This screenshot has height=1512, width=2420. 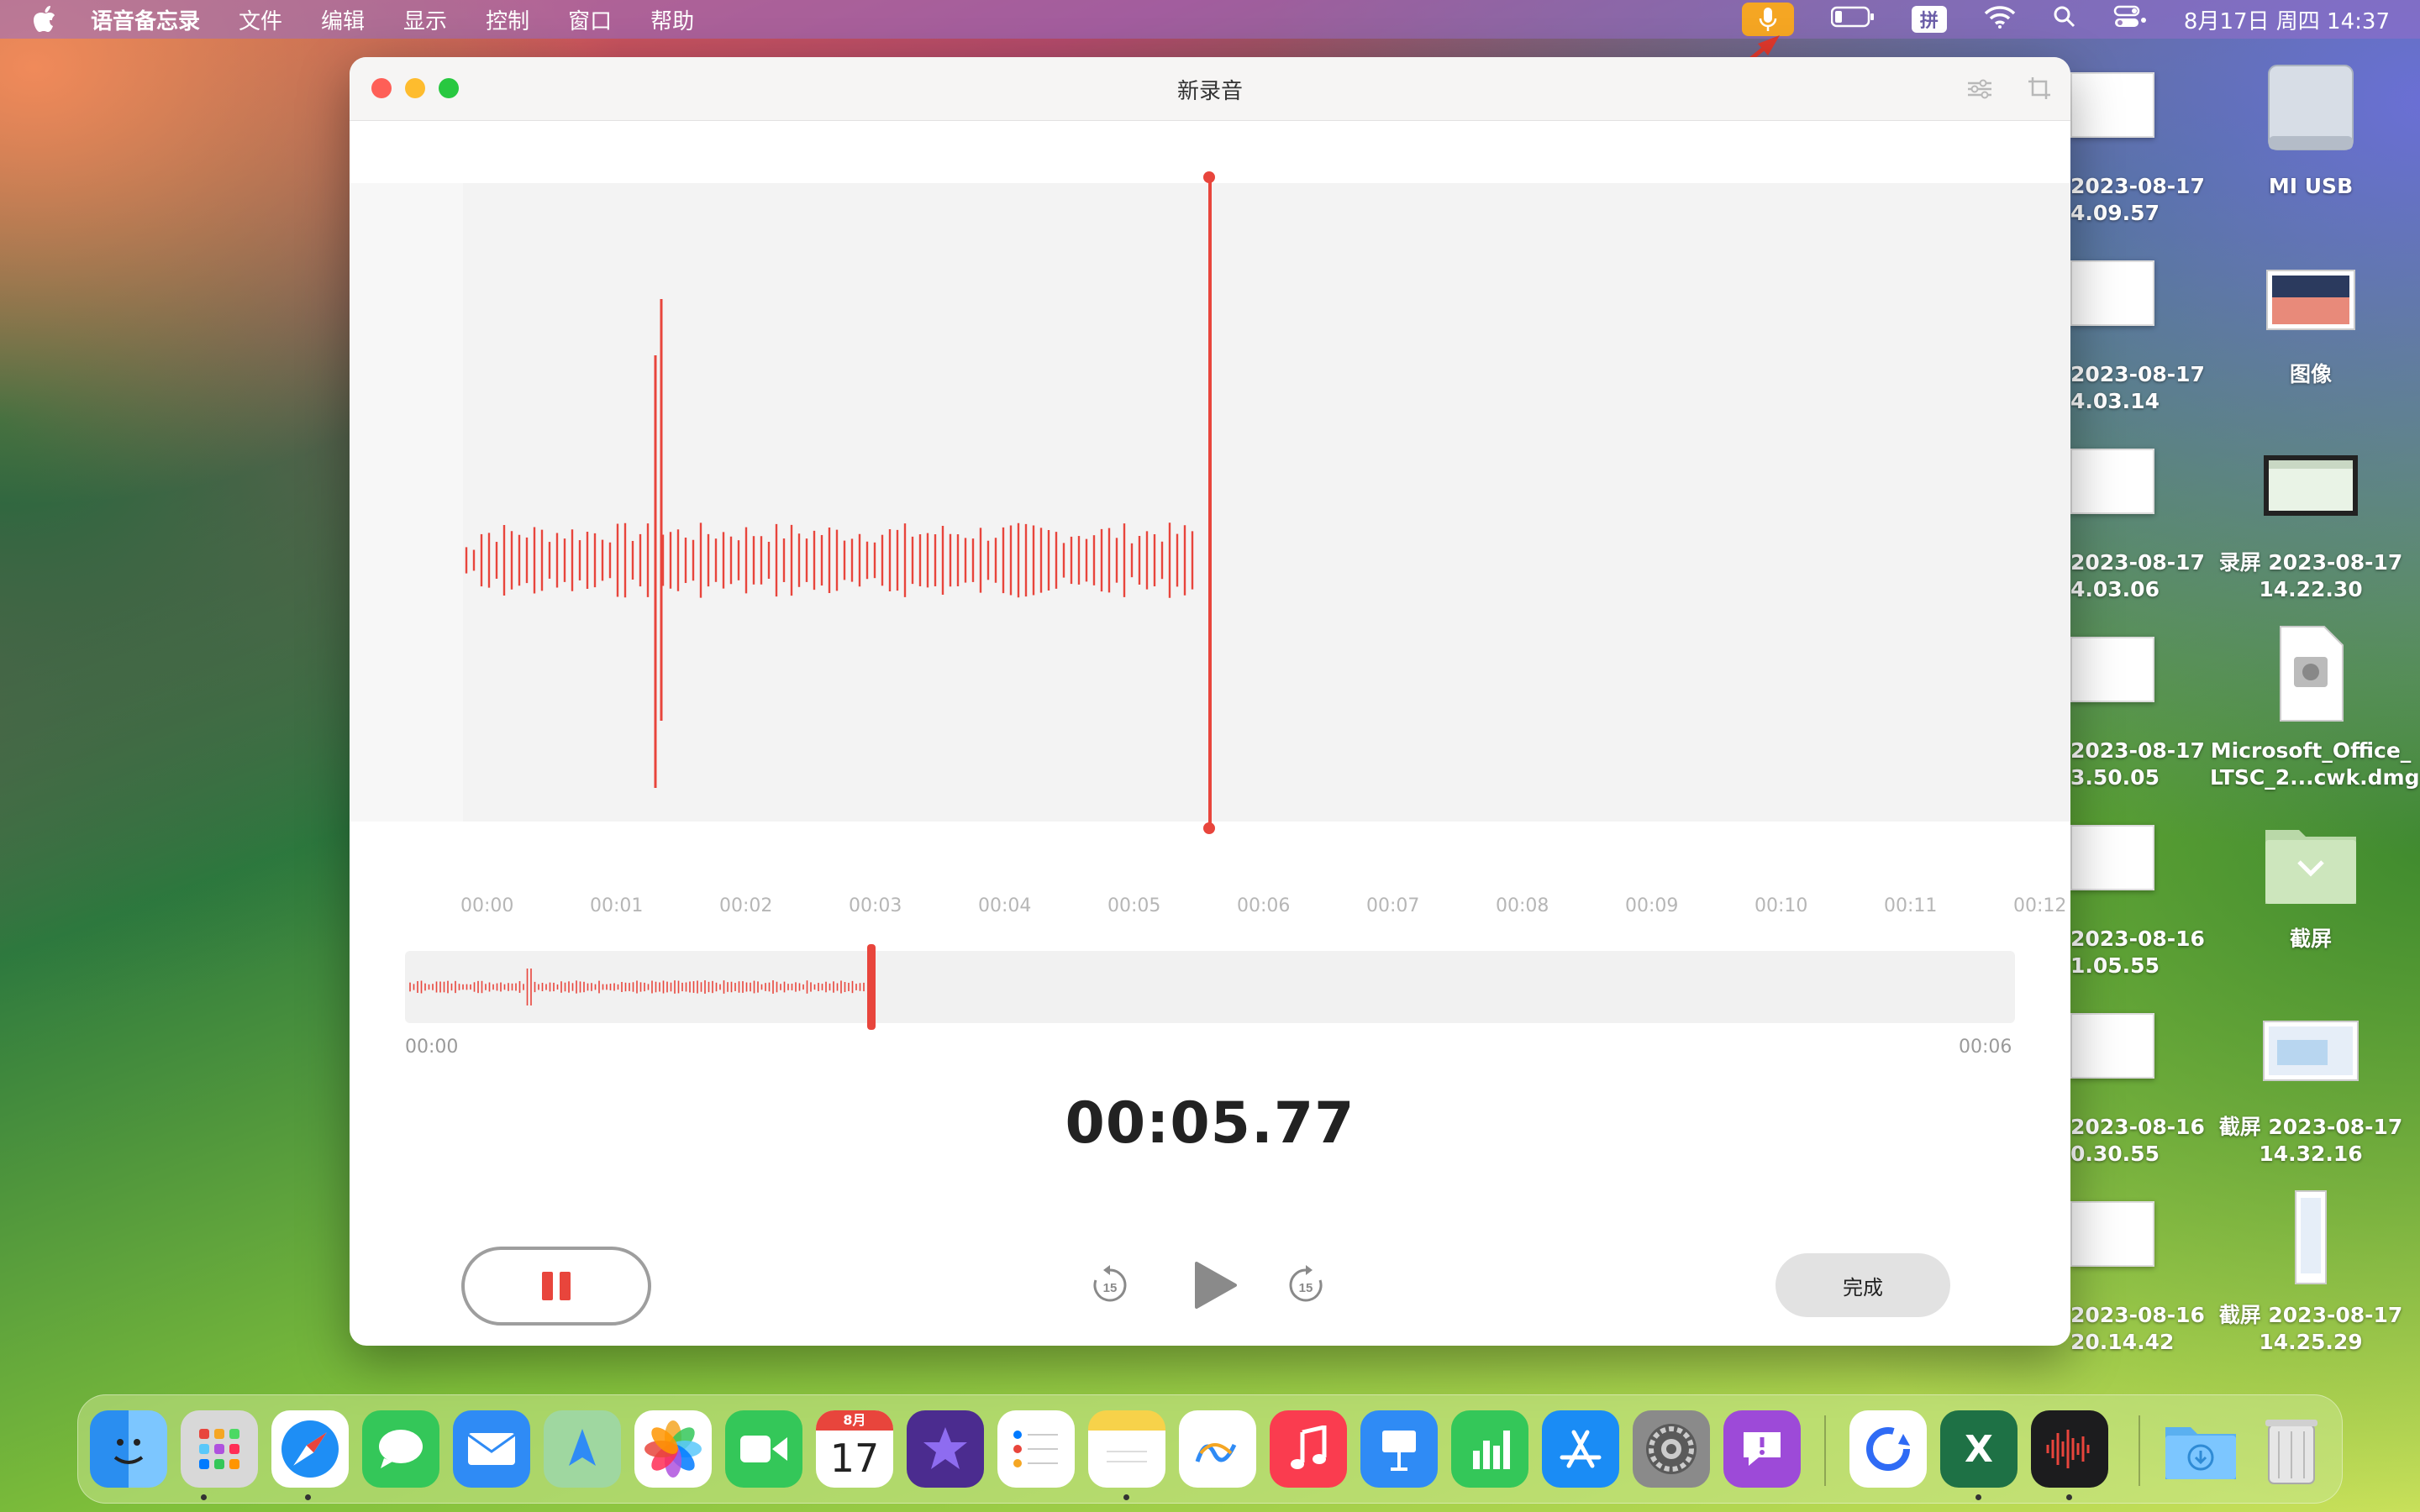 I want to click on timeline-tick-label: 00:08, so click(x=1523, y=905).